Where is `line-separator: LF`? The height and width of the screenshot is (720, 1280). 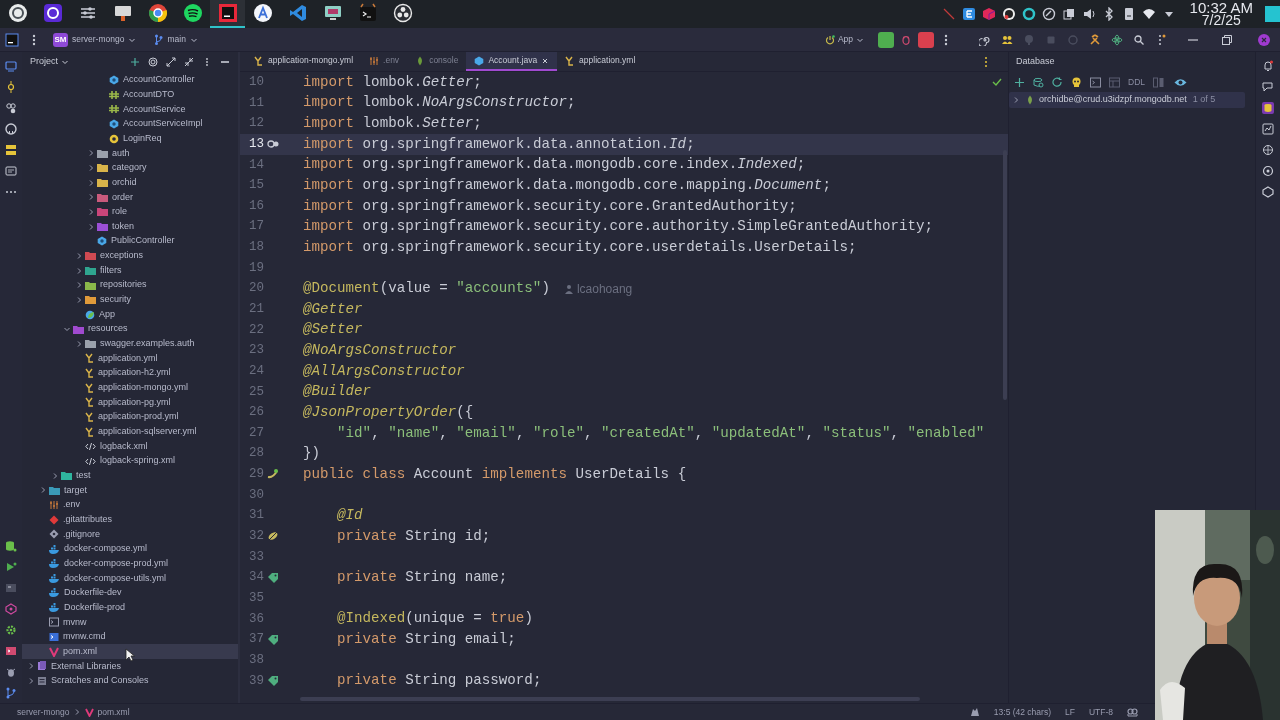
line-separator: LF is located at coordinates (1070, 712).